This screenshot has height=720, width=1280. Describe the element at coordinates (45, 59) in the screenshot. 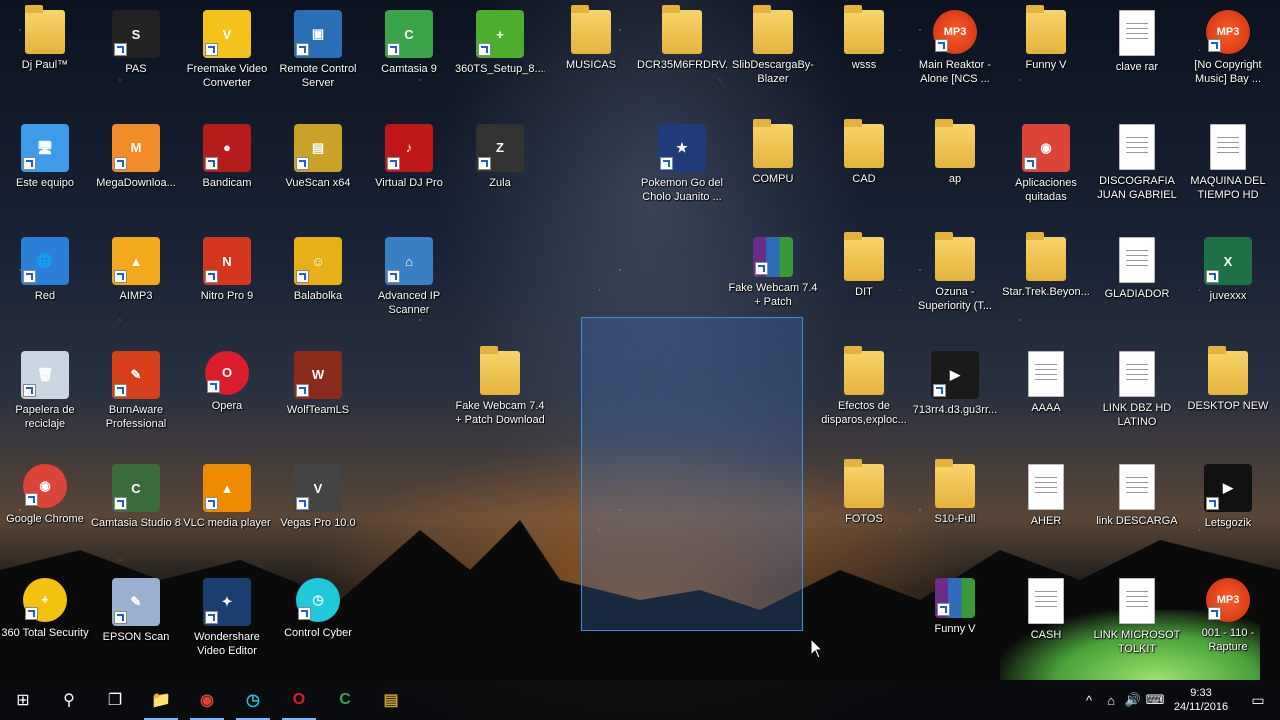

I see `desktop-icon: Dj Paul™` at that location.